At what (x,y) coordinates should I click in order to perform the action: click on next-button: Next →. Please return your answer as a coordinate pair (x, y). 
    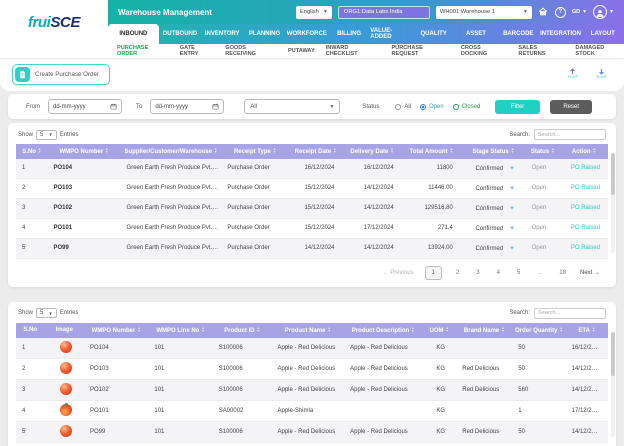
    Looking at the image, I should click on (590, 273).